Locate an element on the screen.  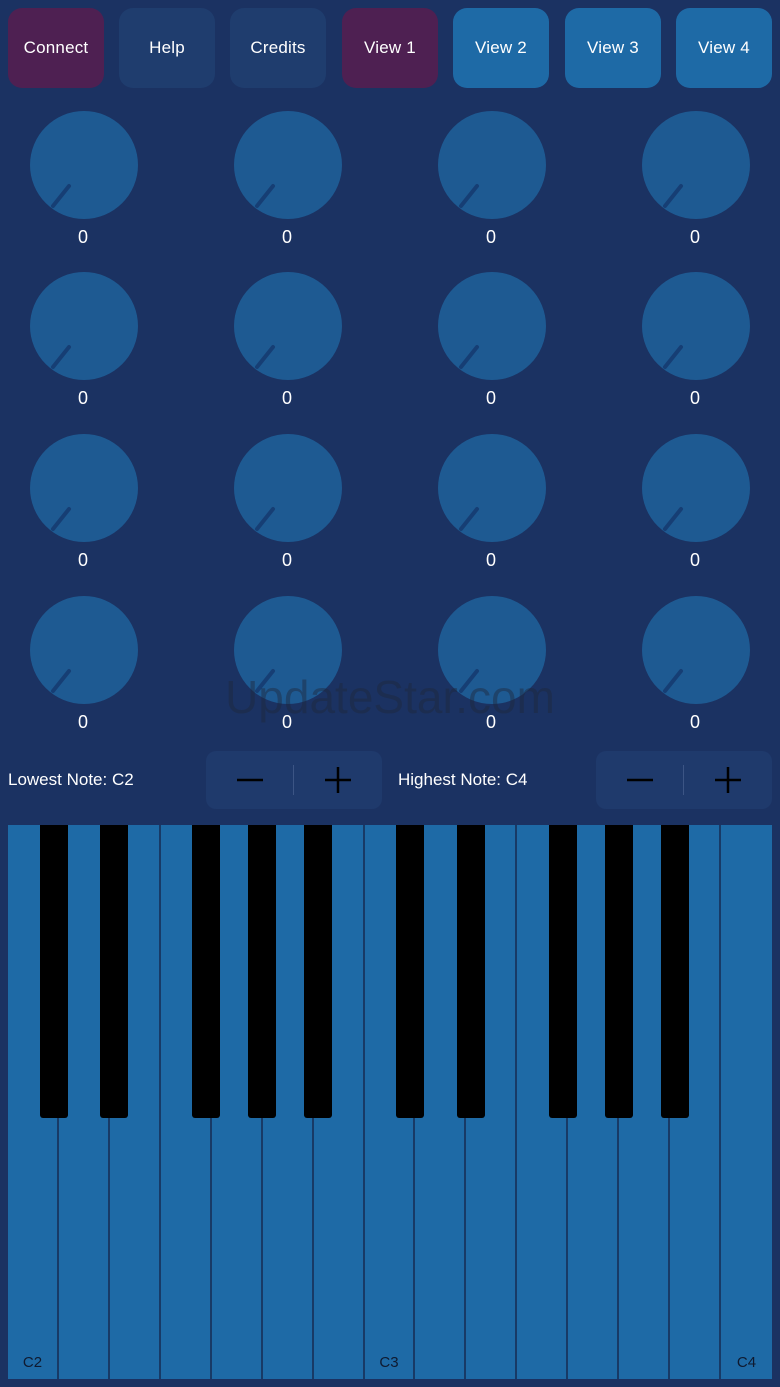
white-key: C4 is located at coordinates (746, 1102).